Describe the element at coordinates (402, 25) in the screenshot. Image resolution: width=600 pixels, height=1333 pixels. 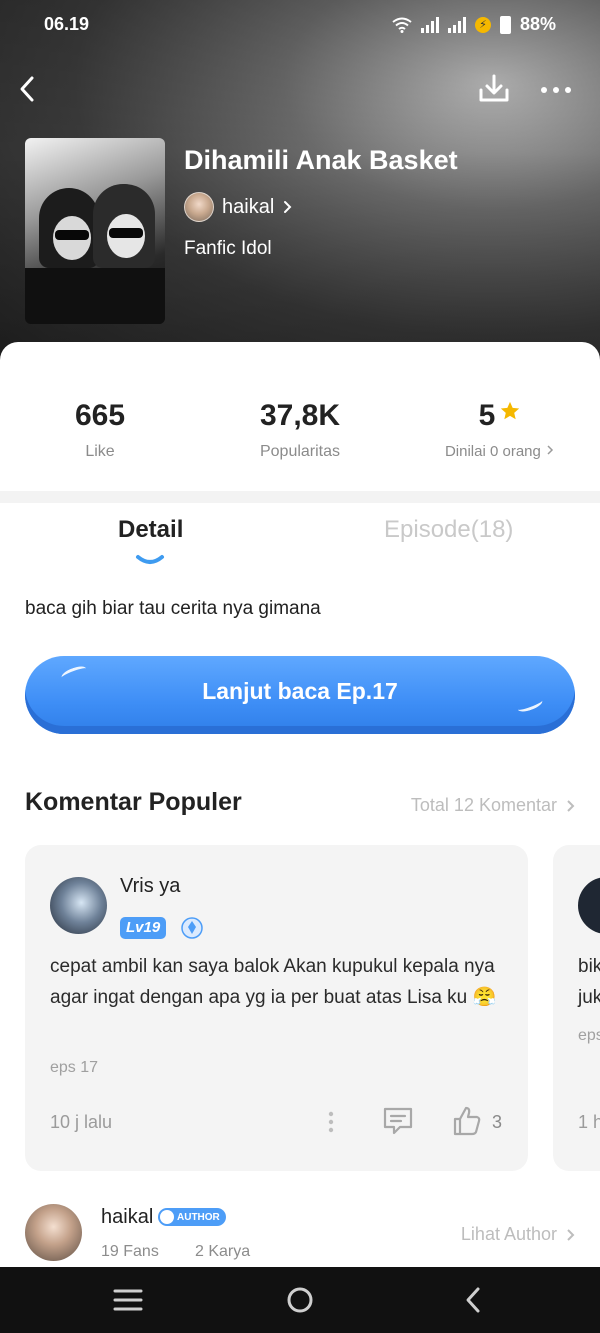
I see `wifi-icon` at that location.